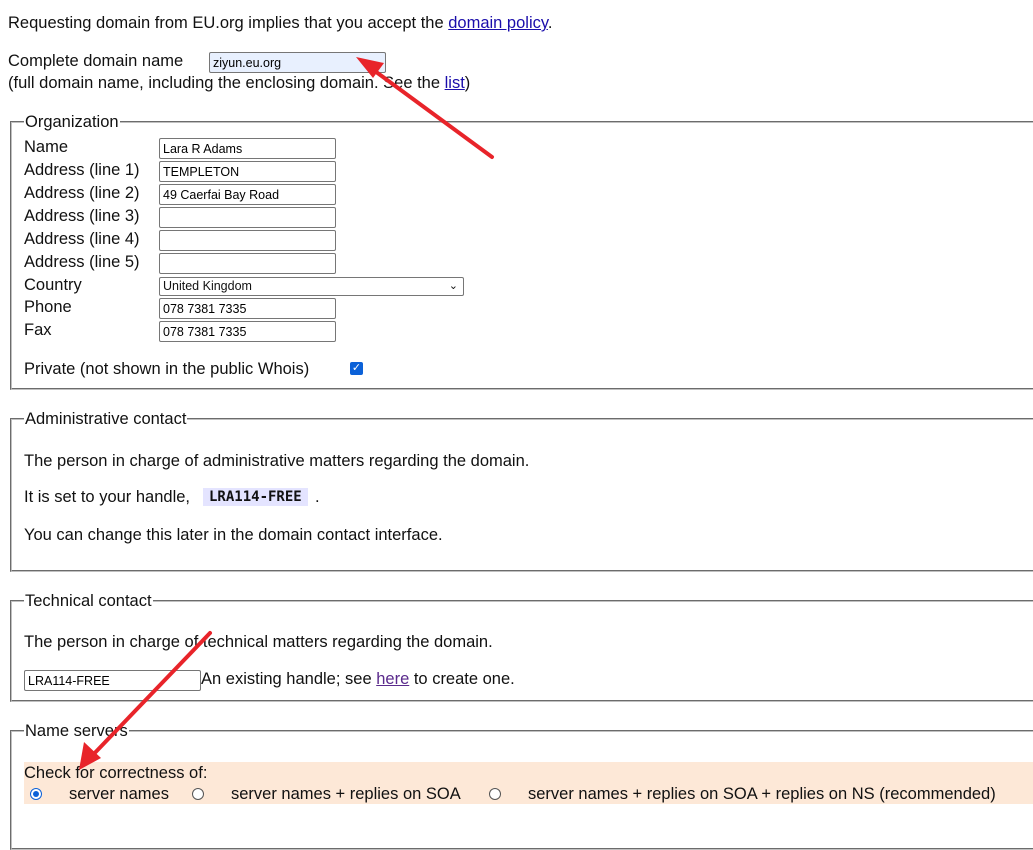  I want to click on private-checkbox: ✓, so click(356, 368).